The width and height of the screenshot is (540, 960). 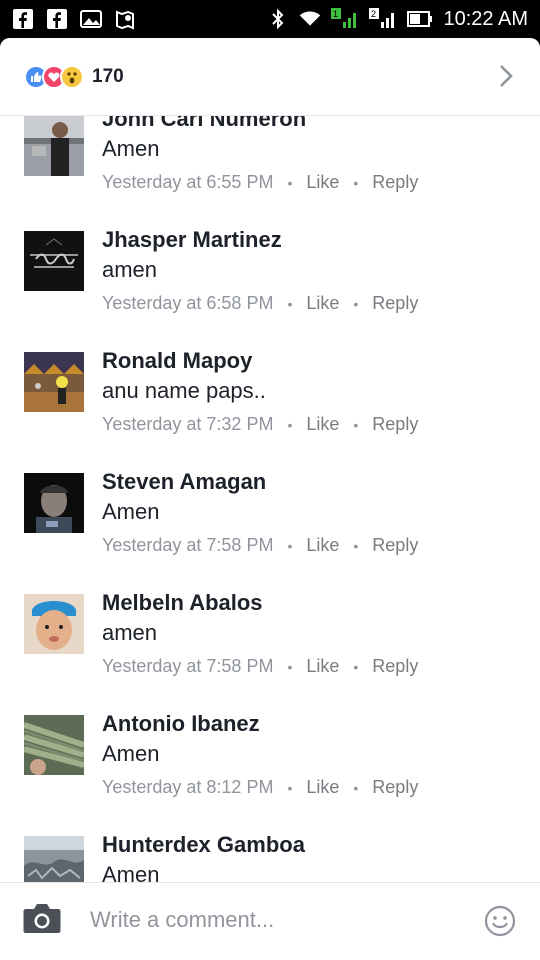 I want to click on comment-text: anu name paps.., so click(x=184, y=390).